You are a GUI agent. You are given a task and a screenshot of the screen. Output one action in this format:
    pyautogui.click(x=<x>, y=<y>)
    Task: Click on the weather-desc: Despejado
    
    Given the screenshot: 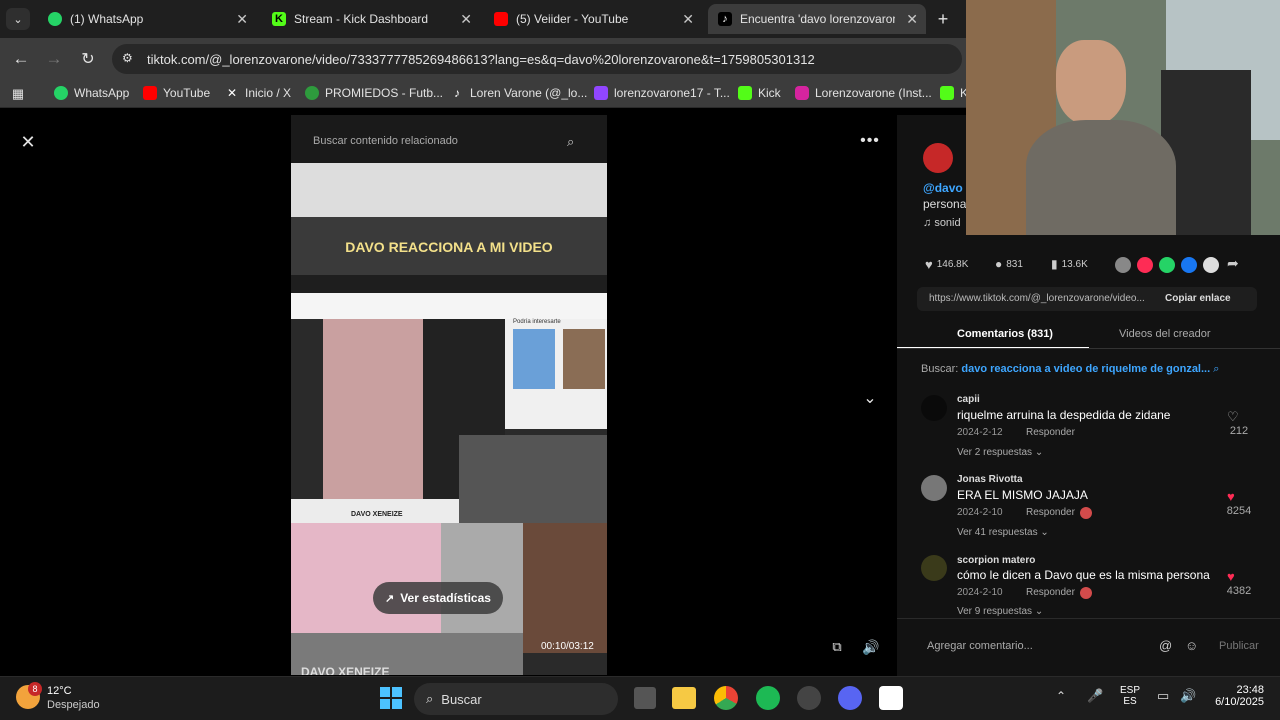 What is the action you would take?
    pyautogui.click(x=73, y=705)
    